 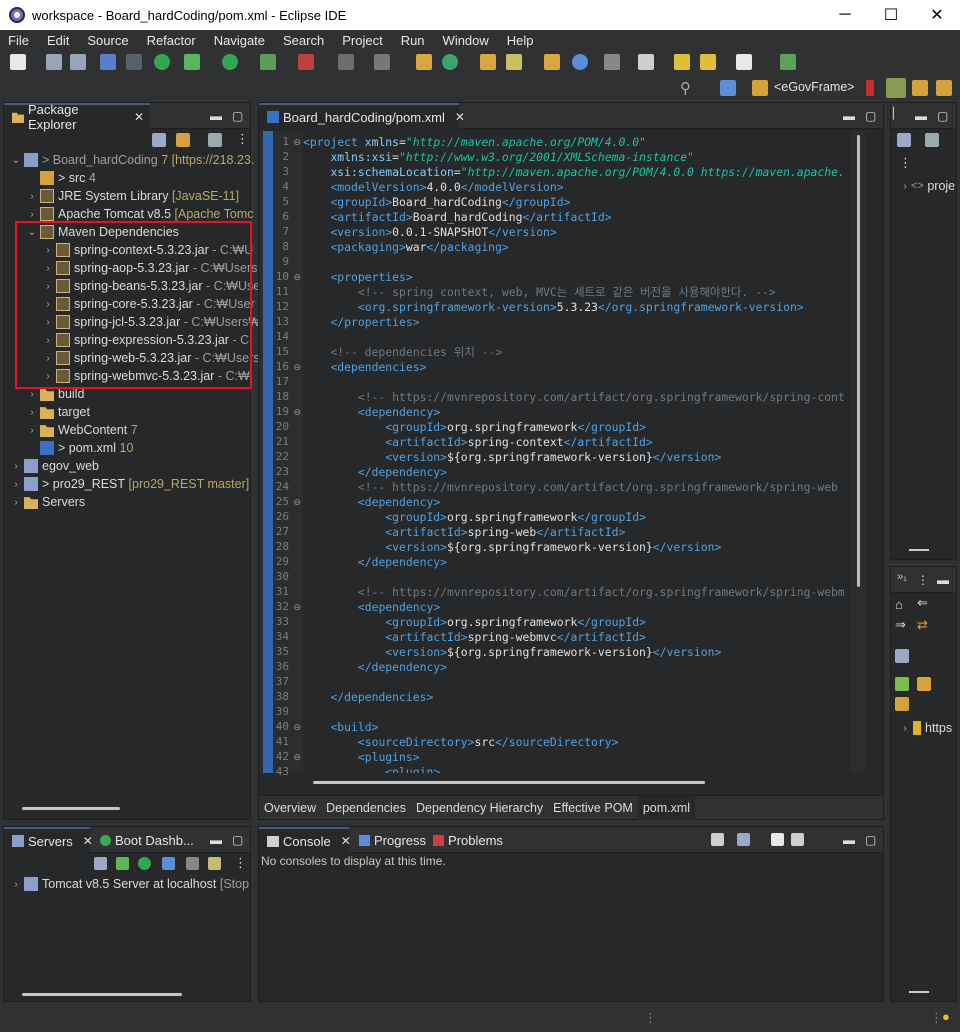 What do you see at coordinates (18, 62) in the screenshot?
I see `new-file-icon` at bounding box center [18, 62].